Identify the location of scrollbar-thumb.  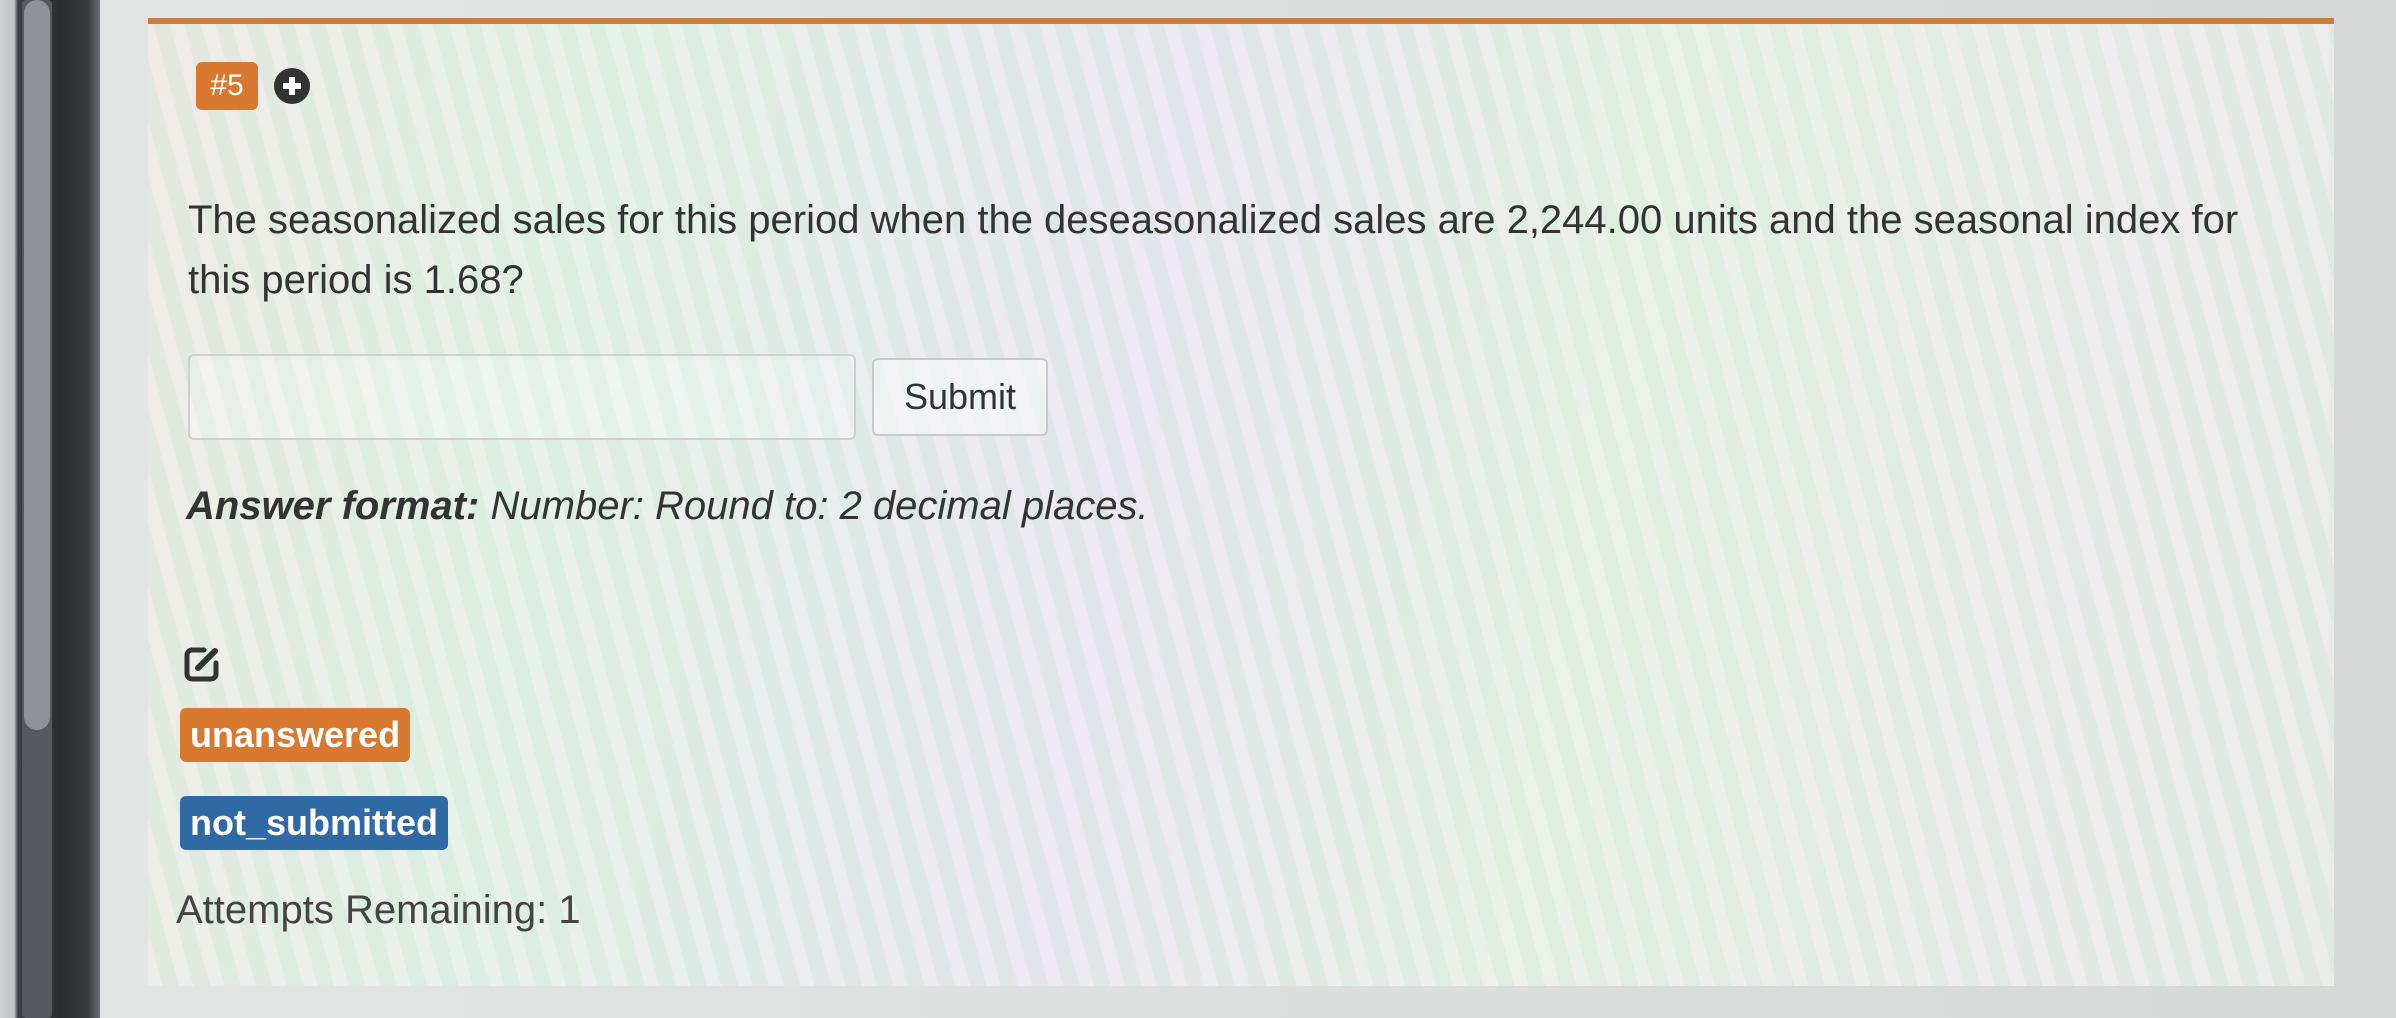
(37, 365).